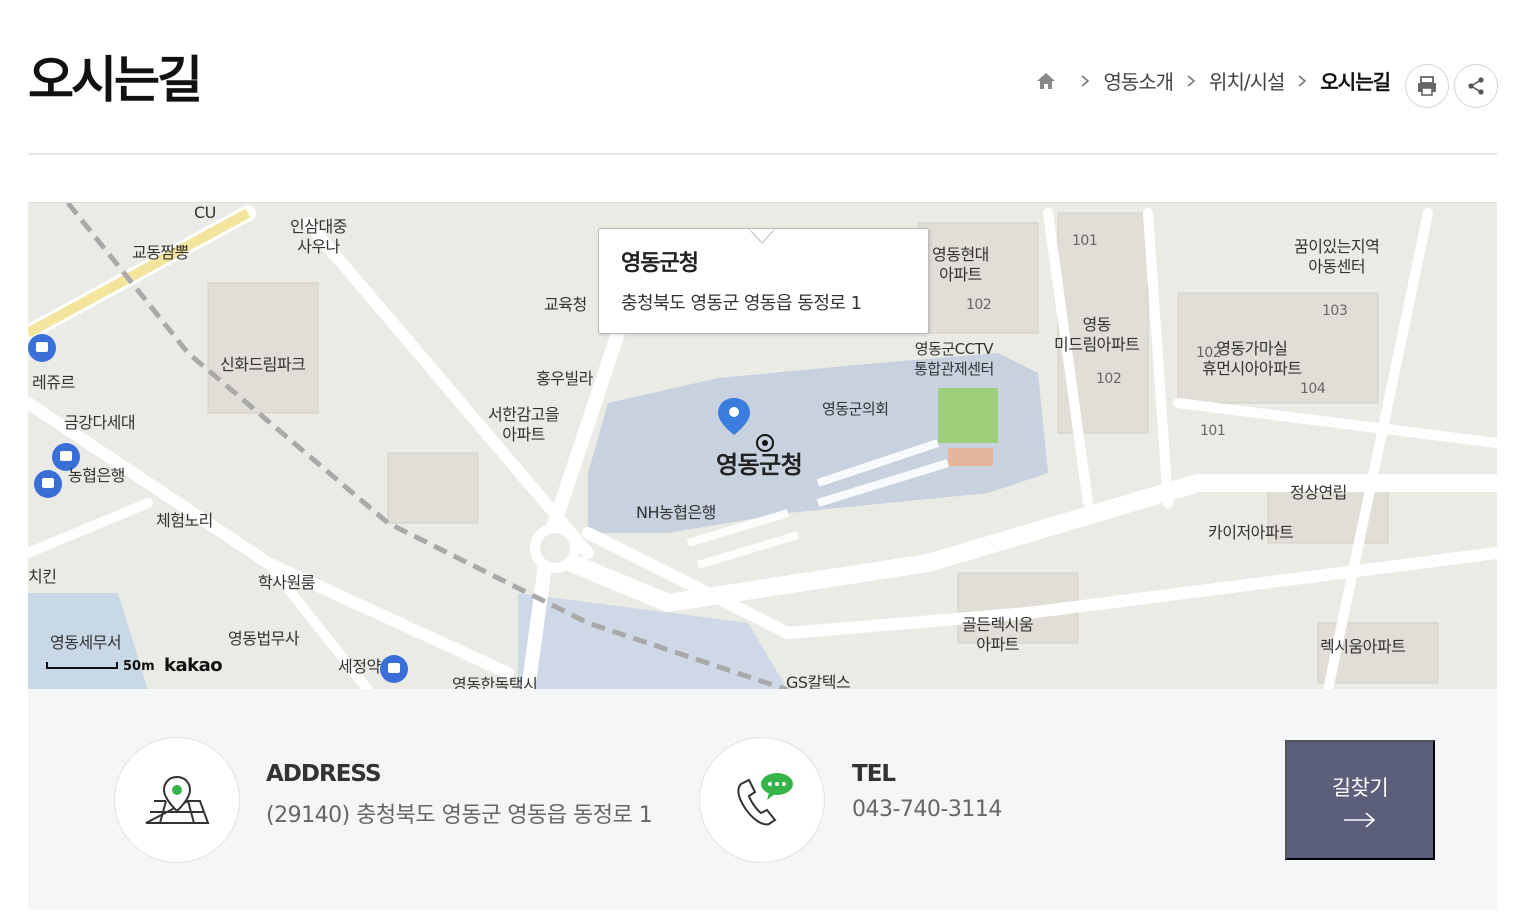 The width and height of the screenshot is (1518, 922). Describe the element at coordinates (184, 520) in the screenshot. I see `map-label: 체험노리` at that location.